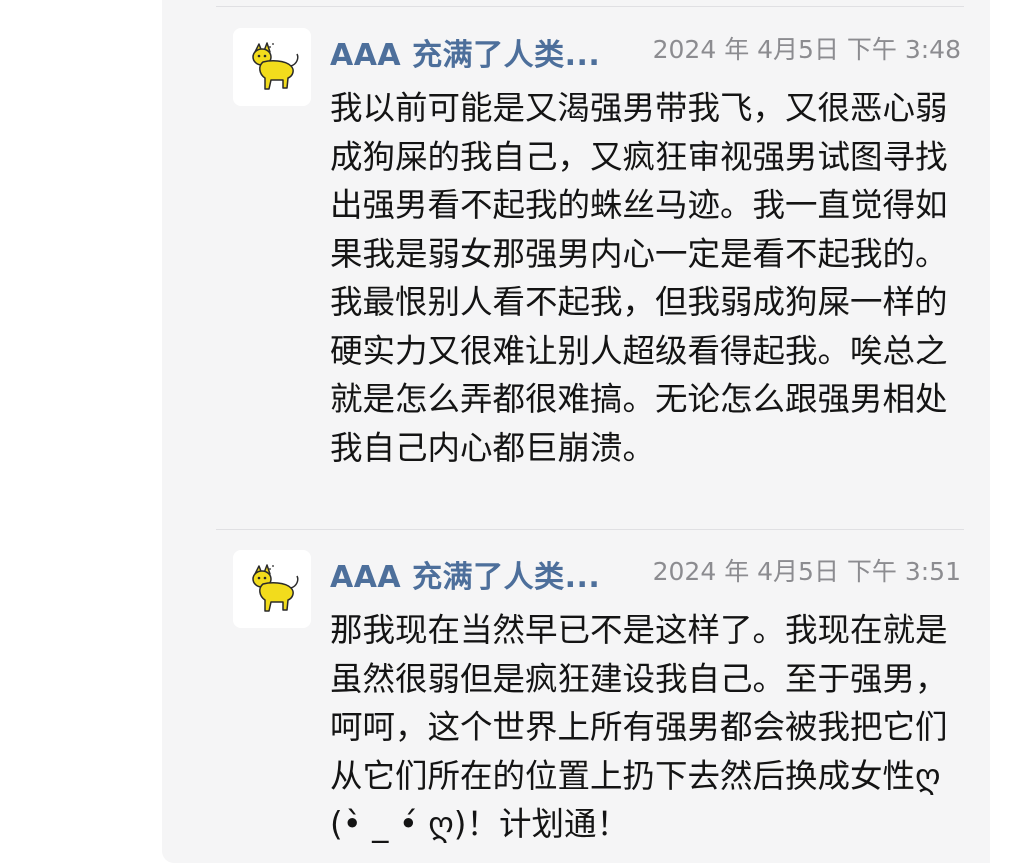 This screenshot has height=863, width=1024. What do you see at coordinates (590, 6) in the screenshot?
I see `divider-top` at bounding box center [590, 6].